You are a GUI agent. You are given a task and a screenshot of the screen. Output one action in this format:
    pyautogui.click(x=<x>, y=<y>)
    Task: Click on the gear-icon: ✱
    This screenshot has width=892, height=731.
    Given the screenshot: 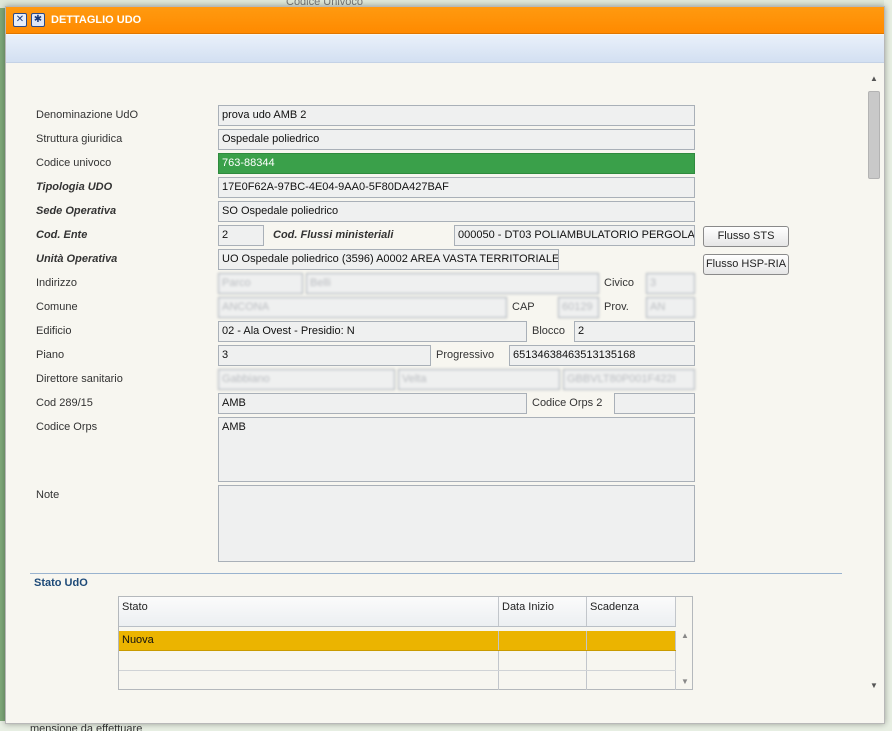 What is the action you would take?
    pyautogui.click(x=38, y=20)
    